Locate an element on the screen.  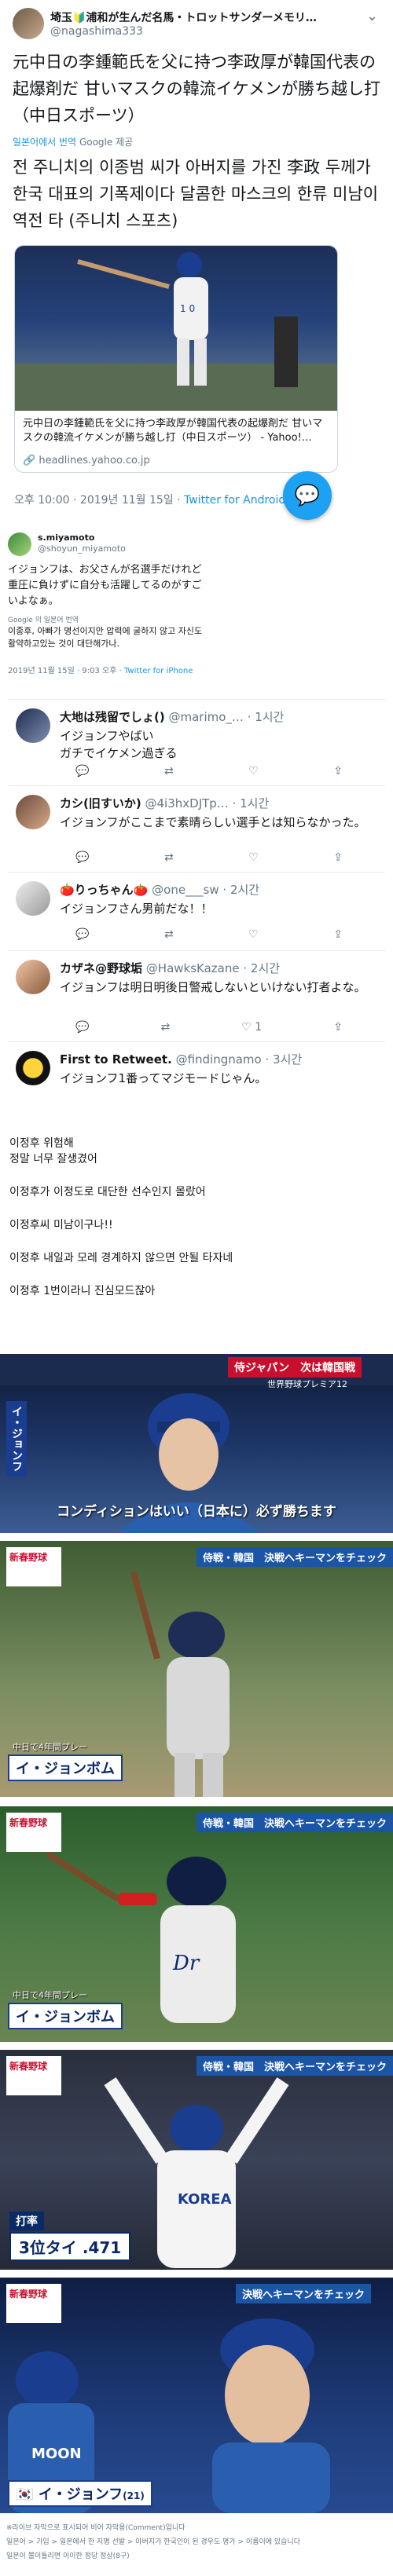
event-badge: 世界野球プレミア12 is located at coordinates (307, 1384).